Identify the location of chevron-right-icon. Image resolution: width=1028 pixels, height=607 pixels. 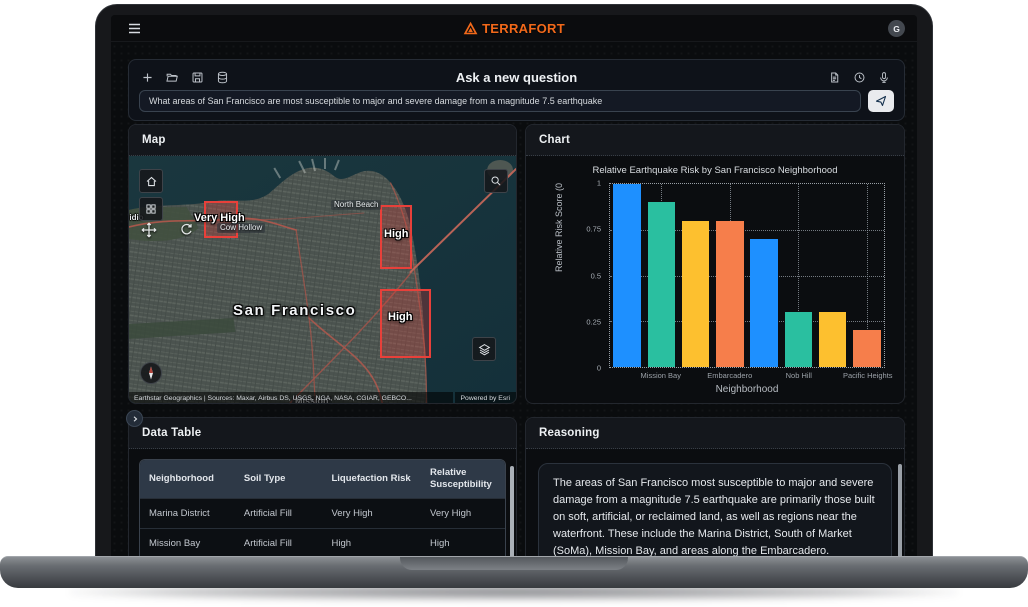
(135, 419).